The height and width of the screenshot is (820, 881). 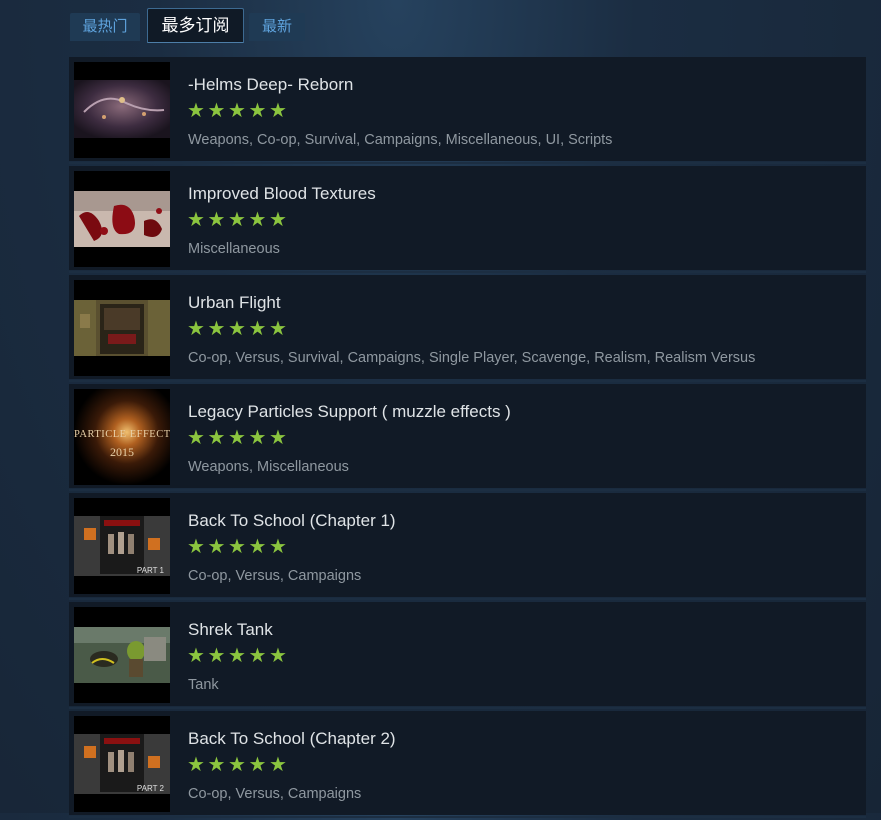 What do you see at coordinates (150, 788) in the screenshot?
I see `thumb-part-label: PART 2` at bounding box center [150, 788].